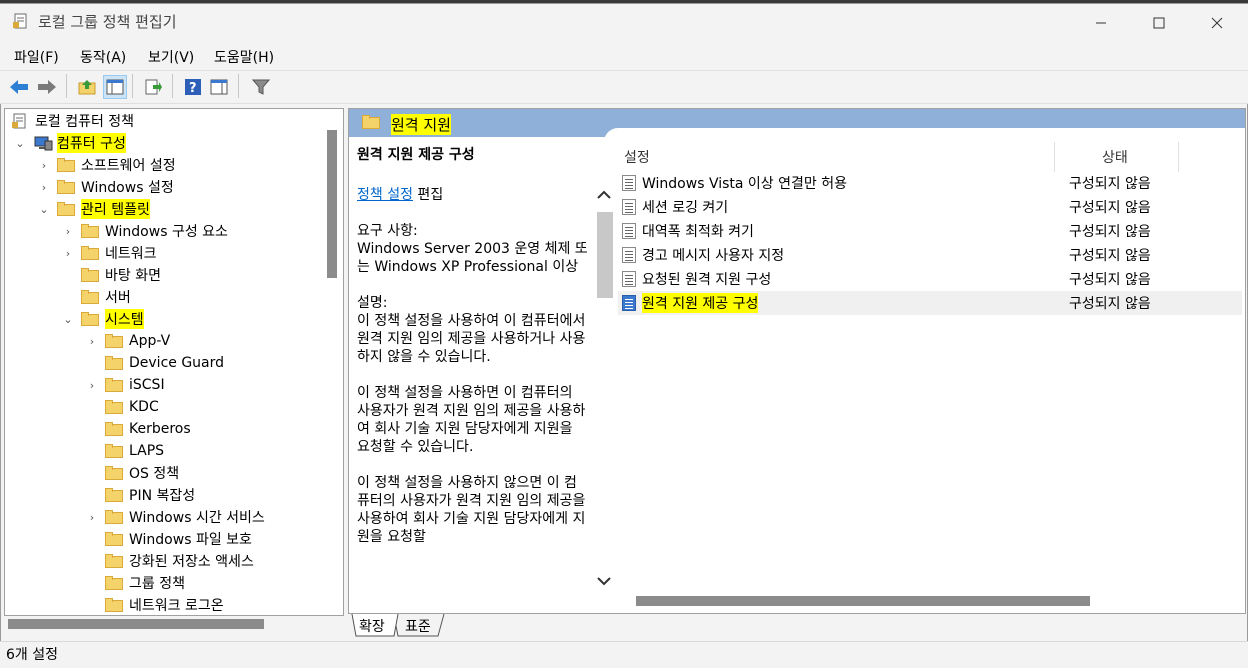 Image resolution: width=1248 pixels, height=668 pixels. Describe the element at coordinates (261, 87) in the screenshot. I see `filter-button` at that location.